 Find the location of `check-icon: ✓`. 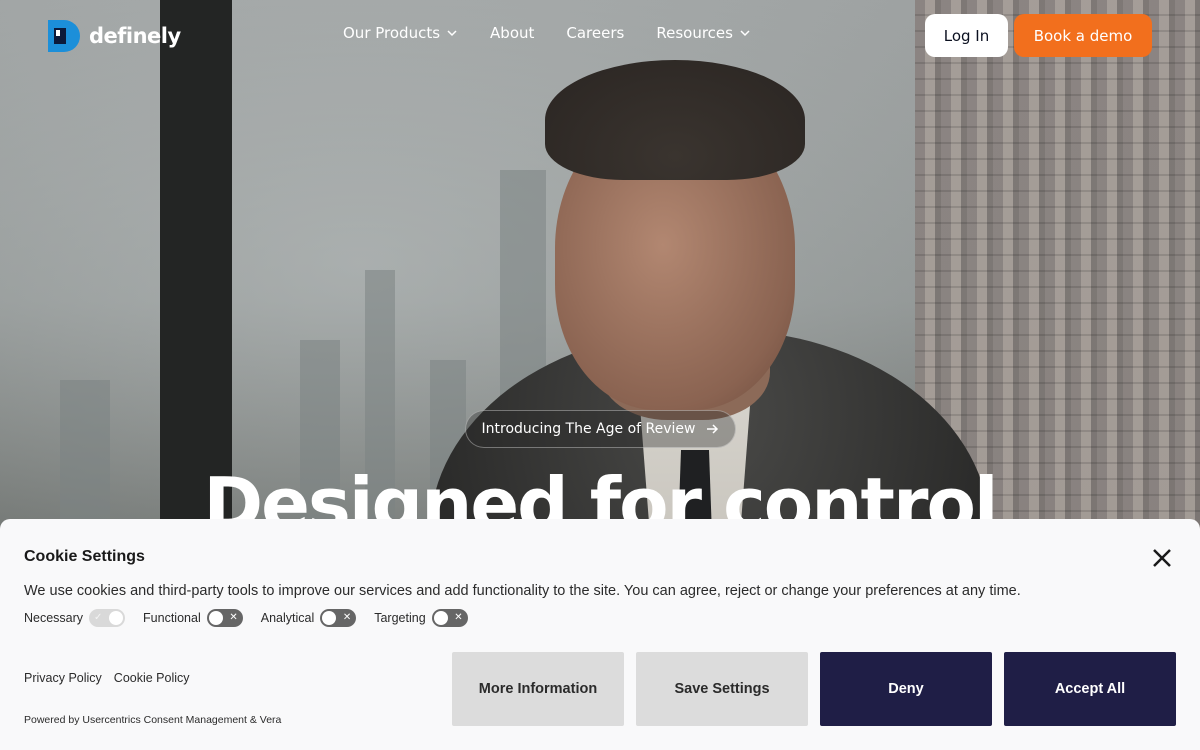

check-icon: ✓ is located at coordinates (98, 617).